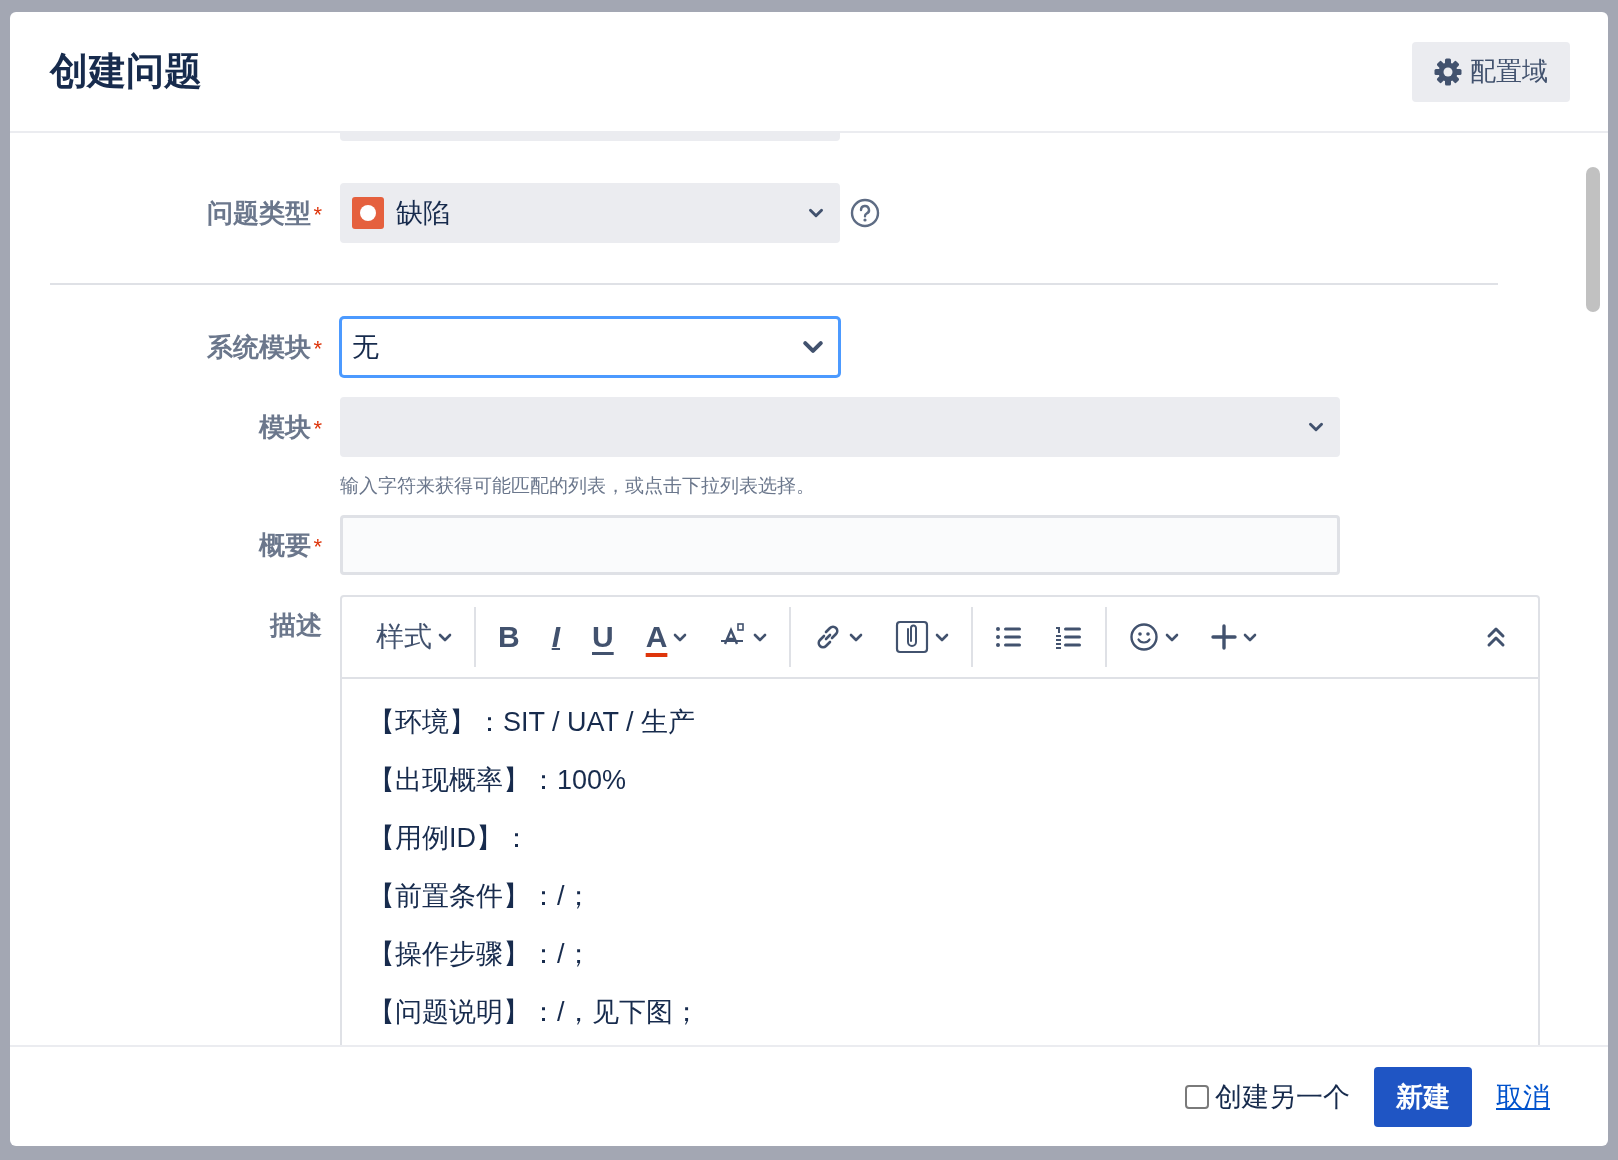 Image resolution: width=1618 pixels, height=1160 pixels. What do you see at coordinates (865, 213) in the screenshot?
I see `help-icon` at bounding box center [865, 213].